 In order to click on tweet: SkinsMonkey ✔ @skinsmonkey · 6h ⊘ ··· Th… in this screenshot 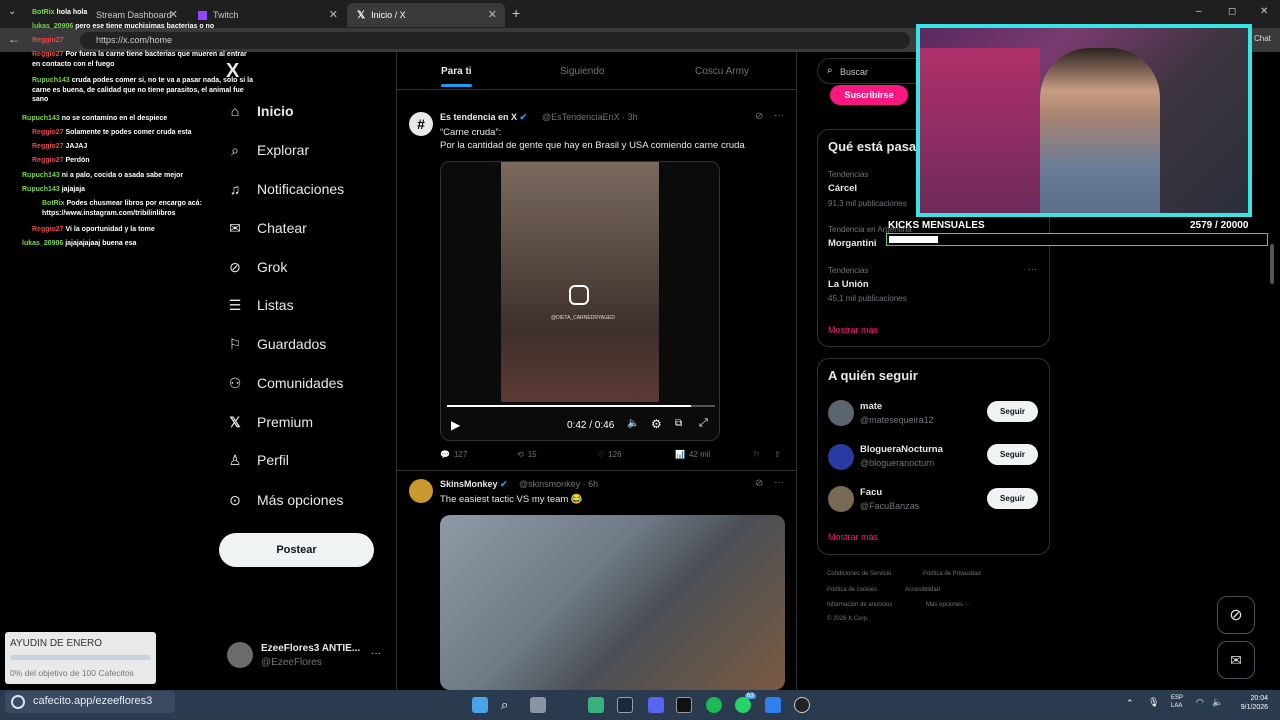, I will do `click(596, 580)`.